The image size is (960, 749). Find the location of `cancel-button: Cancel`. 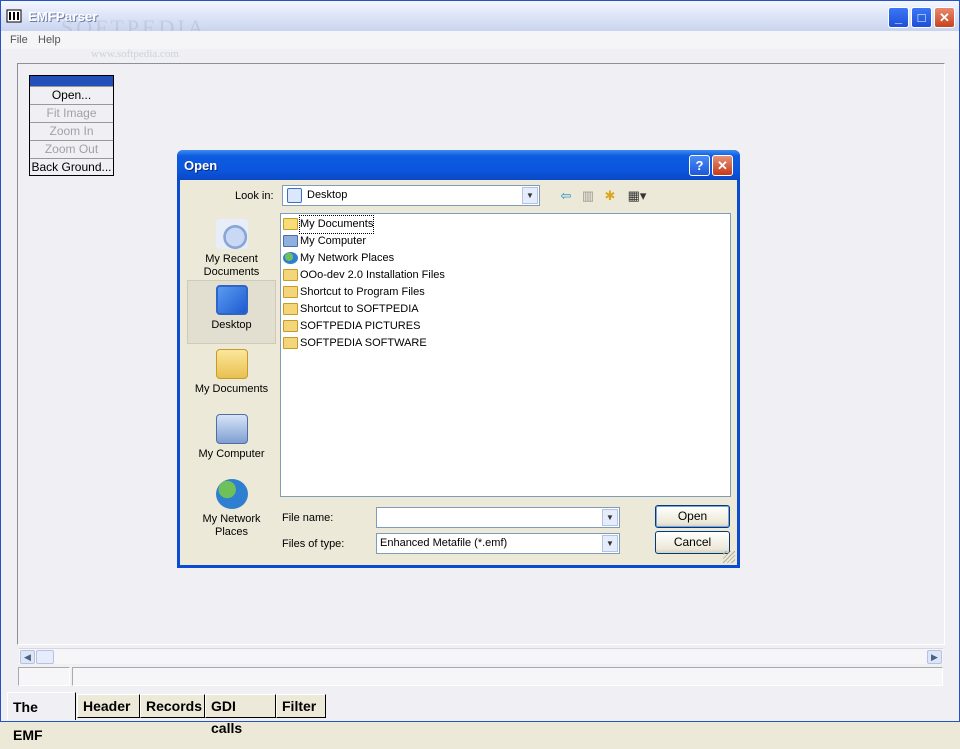

cancel-button: Cancel is located at coordinates (692, 542).